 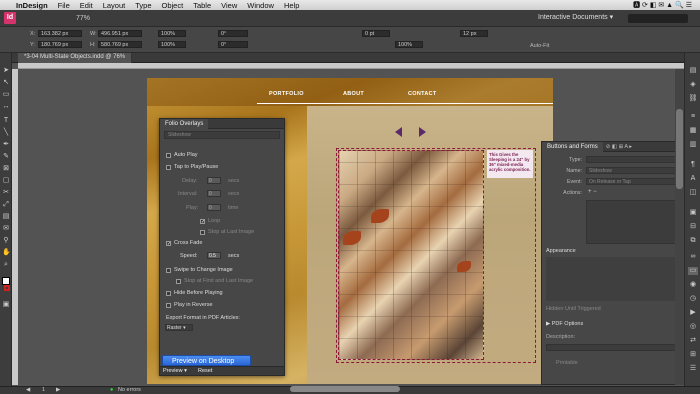 What do you see at coordinates (679, 149) in the screenshot?
I see `scroll-thumb` at bounding box center [679, 149].